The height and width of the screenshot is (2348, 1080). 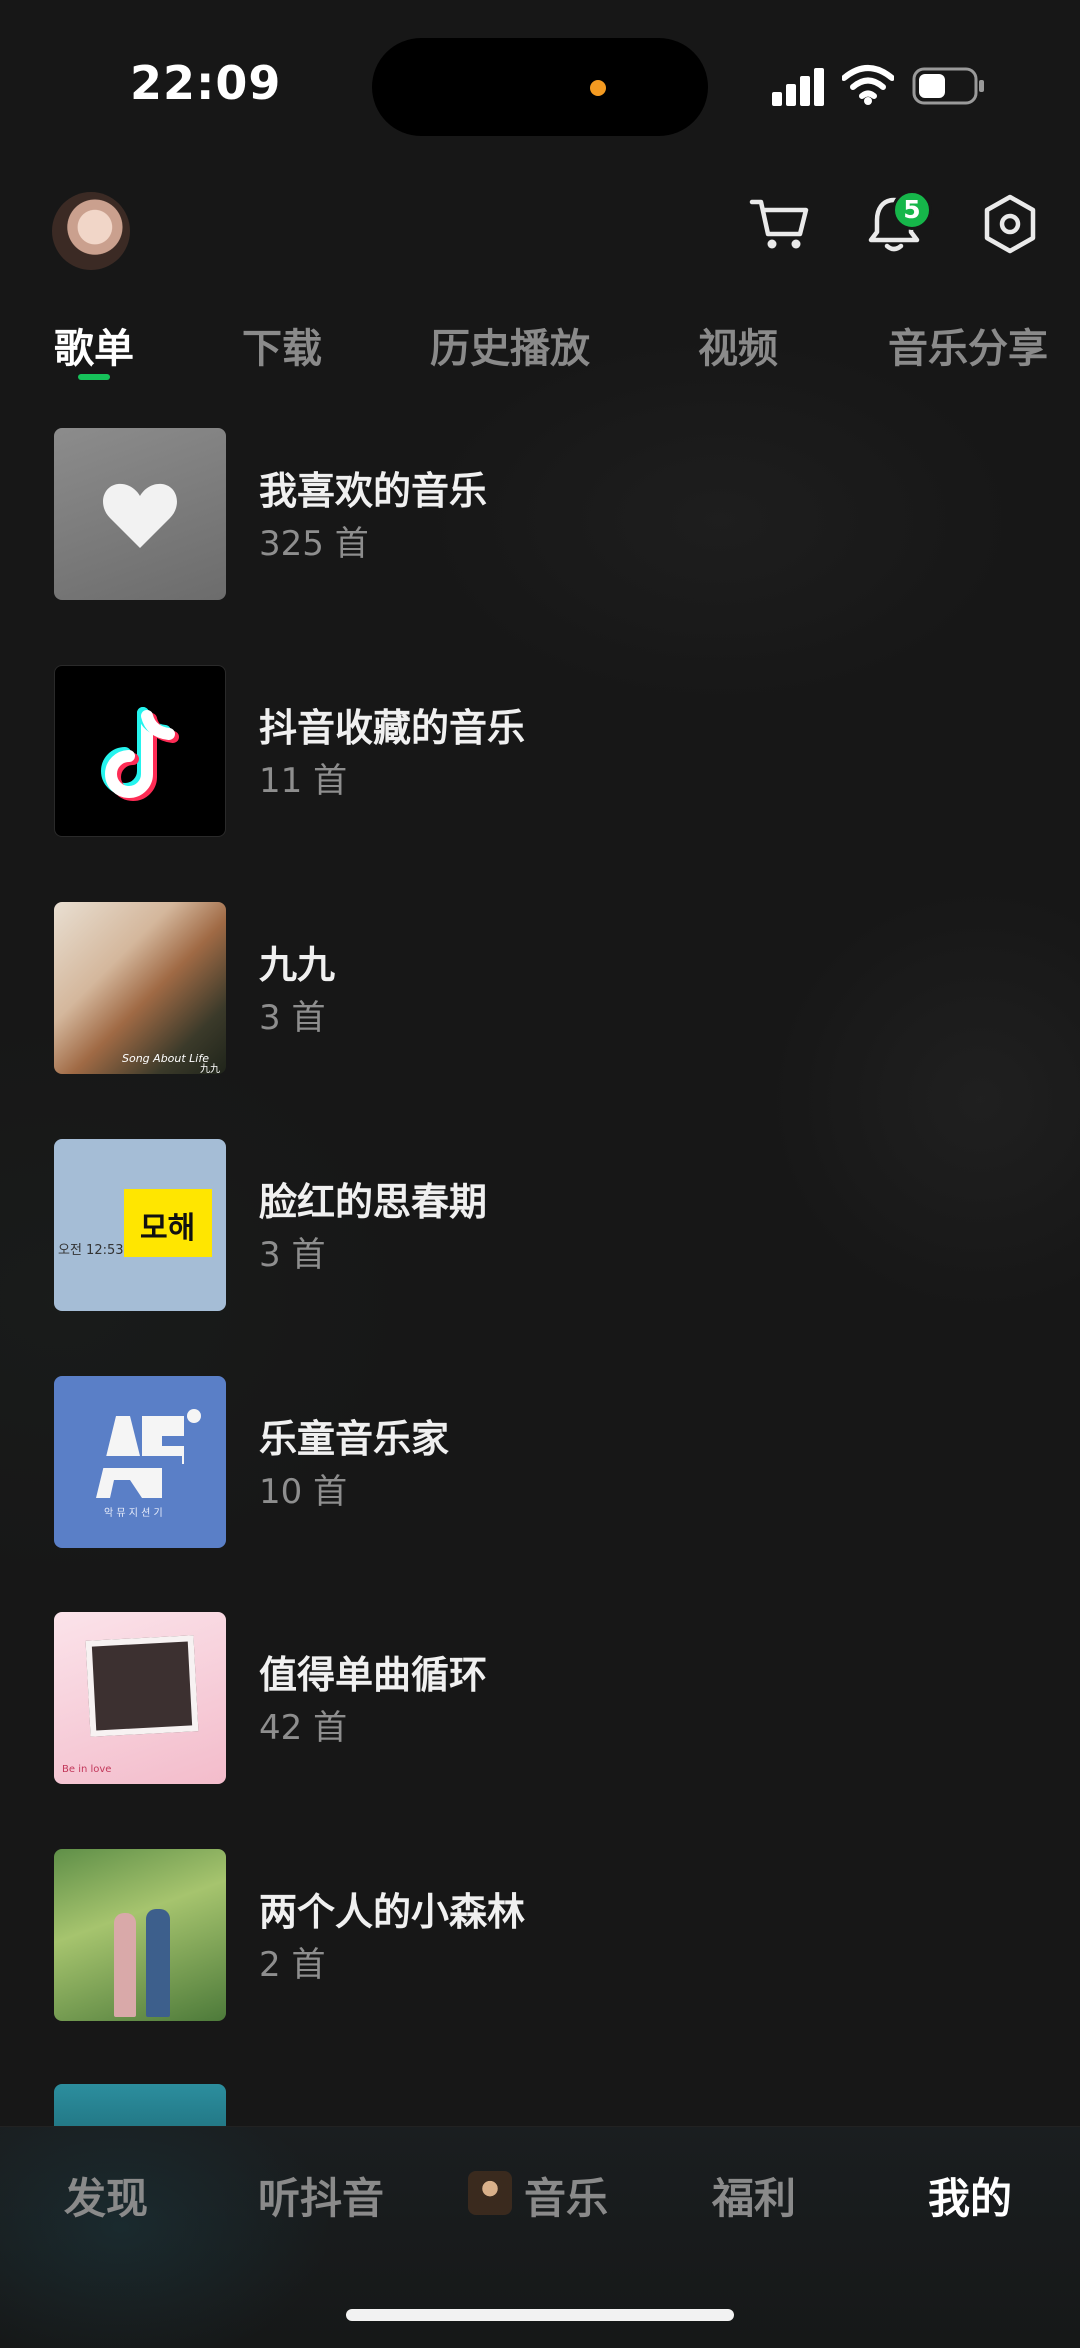 I want to click on tab-music-share: 音乐分享, so click(x=968, y=345).